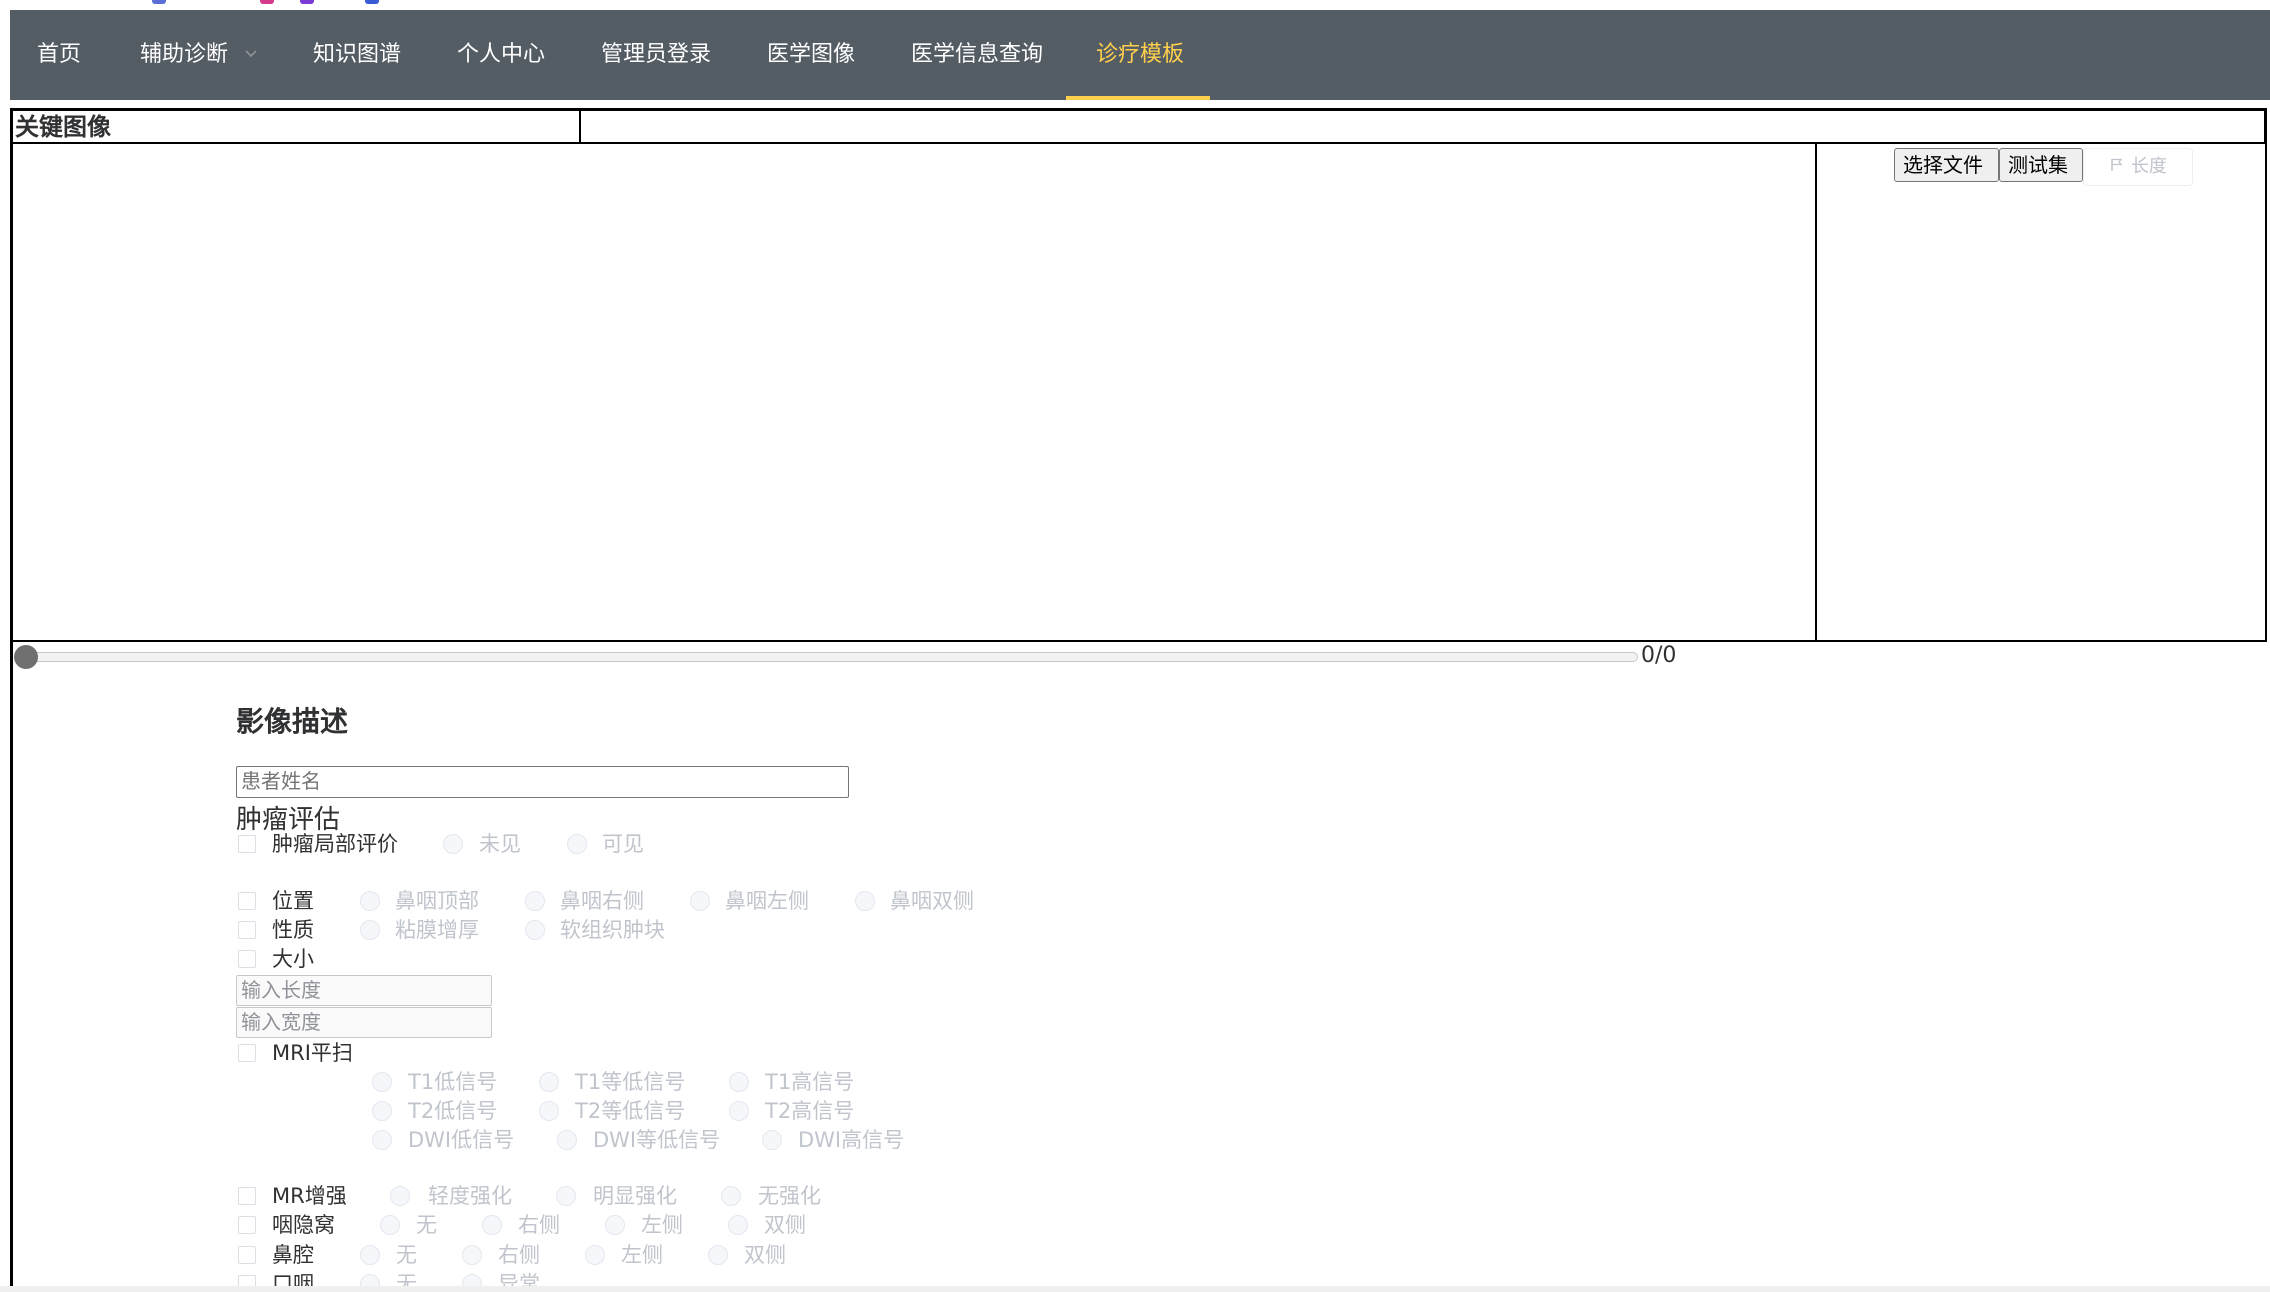 Image resolution: width=2270 pixels, height=1292 pixels. I want to click on radio-recess-left, so click(615, 1225).